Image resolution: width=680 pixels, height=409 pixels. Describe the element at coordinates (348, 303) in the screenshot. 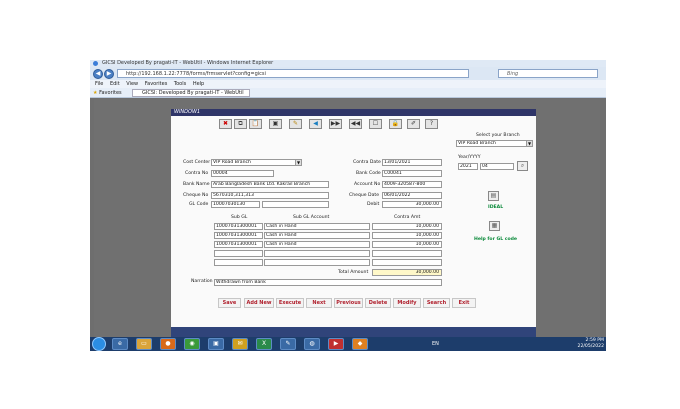

I see `previous-button: Previous` at that location.